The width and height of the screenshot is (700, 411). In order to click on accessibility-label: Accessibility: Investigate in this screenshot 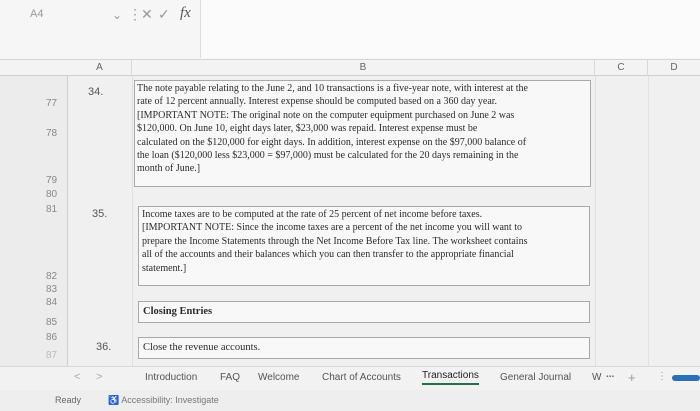, I will do `click(170, 400)`.